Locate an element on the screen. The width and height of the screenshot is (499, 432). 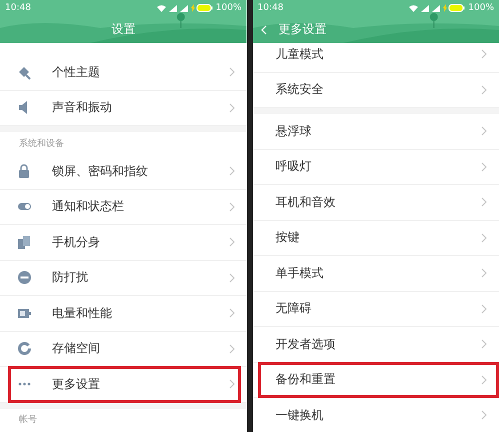
settings-item: 呼吸灯 is located at coordinates (375, 167).